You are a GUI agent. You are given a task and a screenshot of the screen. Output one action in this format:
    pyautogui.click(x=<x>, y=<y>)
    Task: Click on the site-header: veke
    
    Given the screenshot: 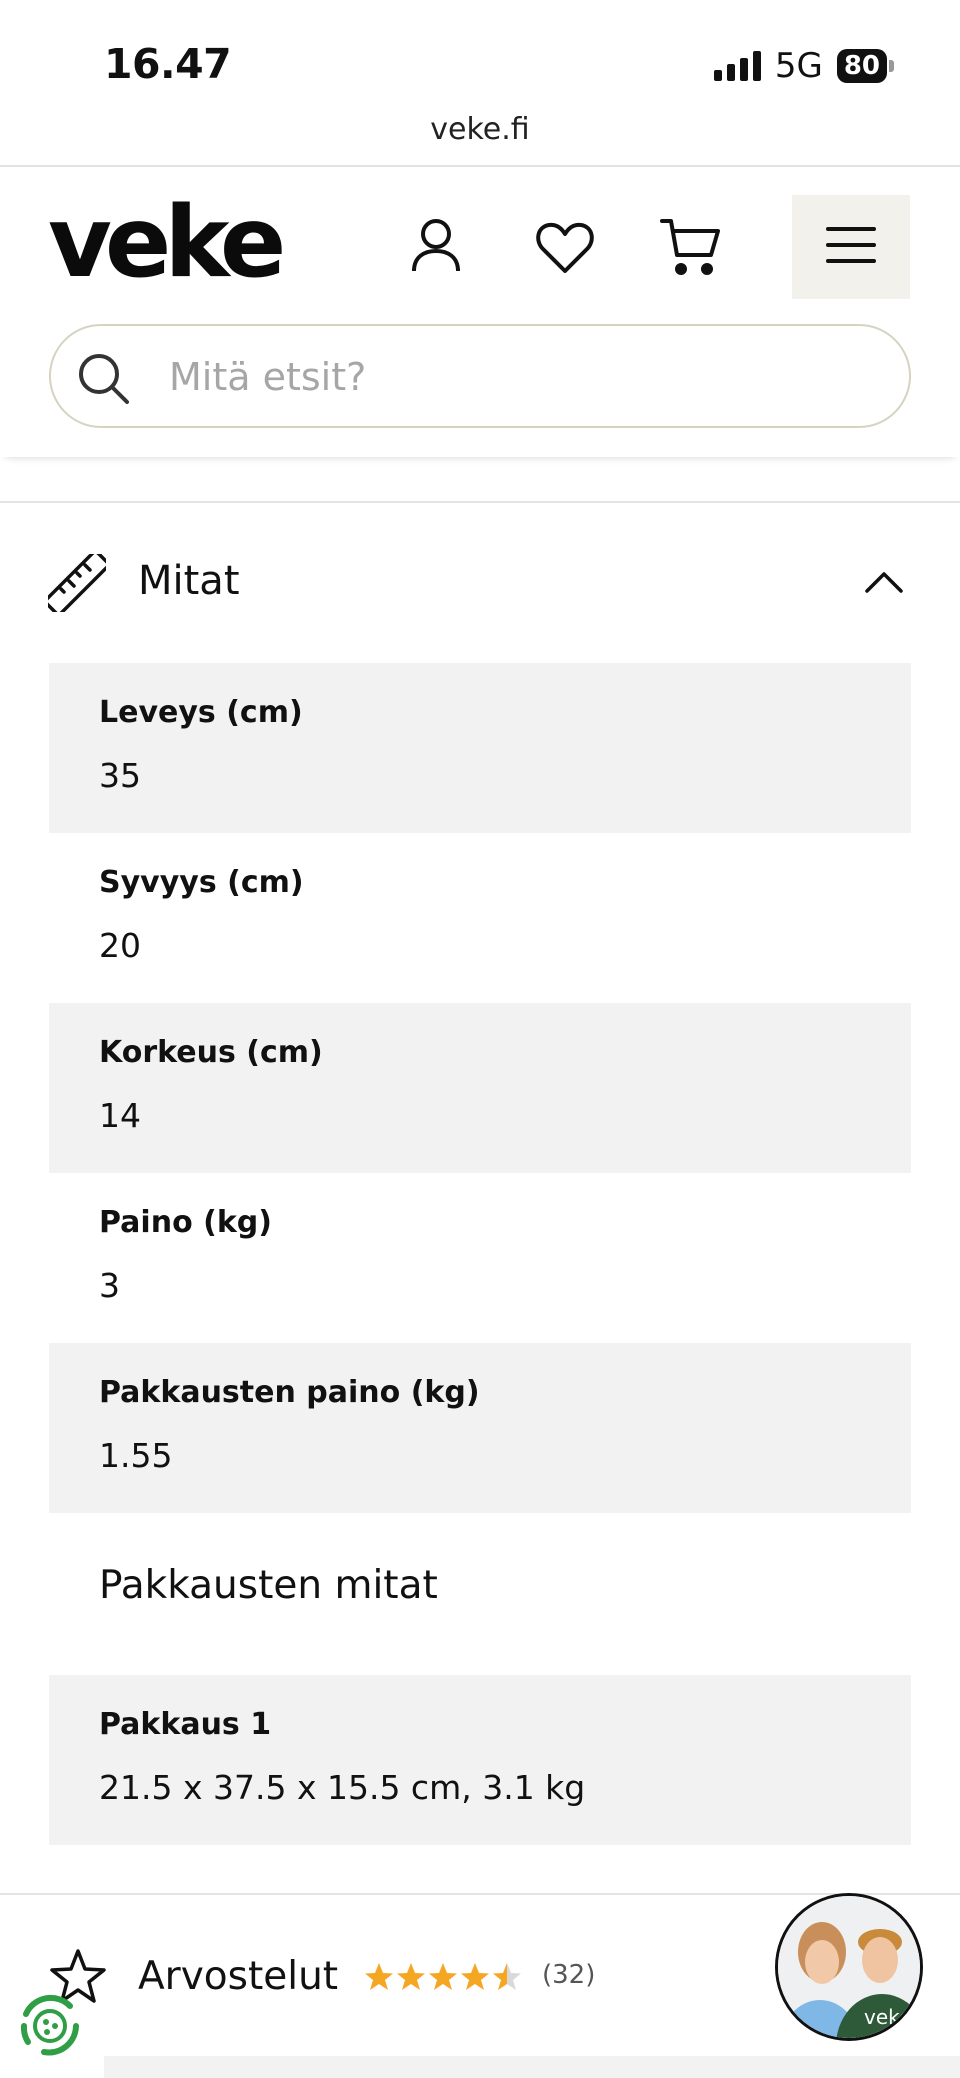 What is the action you would take?
    pyautogui.click(x=480, y=311)
    